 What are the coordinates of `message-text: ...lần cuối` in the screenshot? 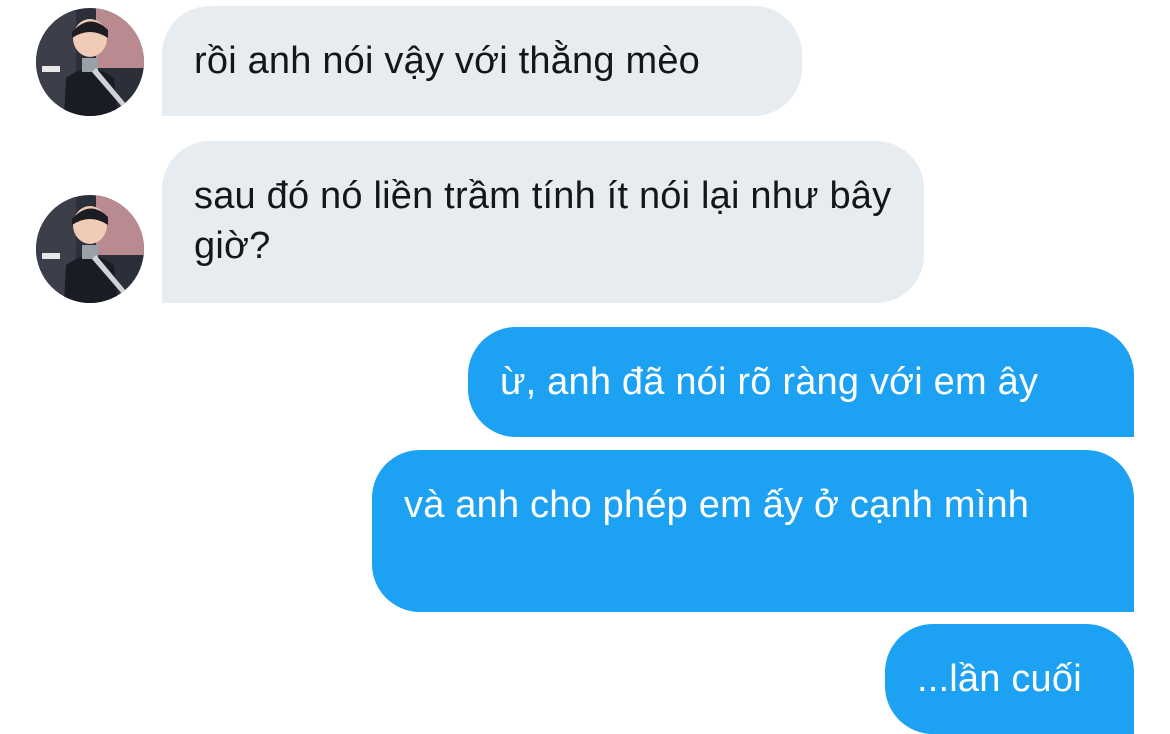 It's located at (999, 679).